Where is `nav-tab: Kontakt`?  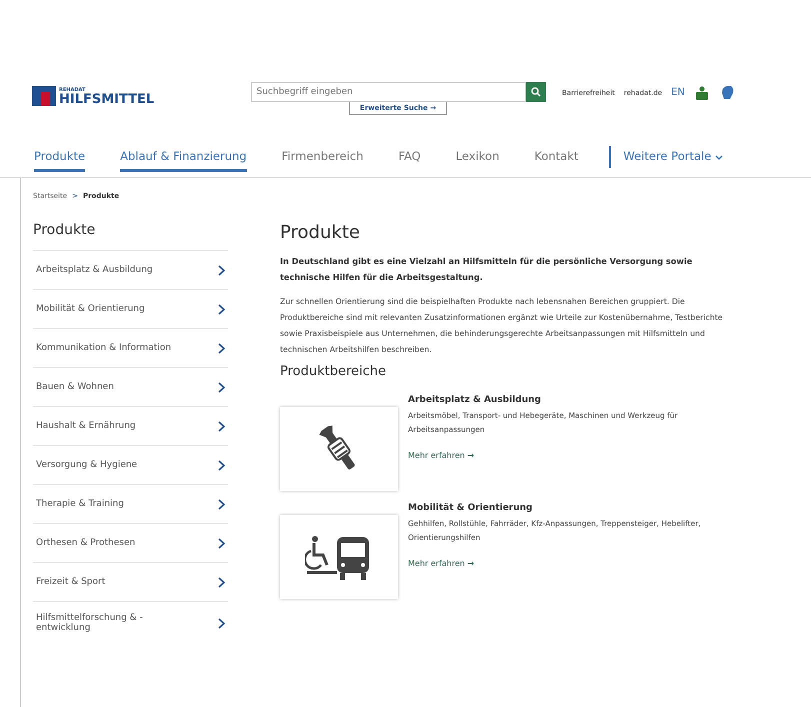 nav-tab: Kontakt is located at coordinates (556, 157).